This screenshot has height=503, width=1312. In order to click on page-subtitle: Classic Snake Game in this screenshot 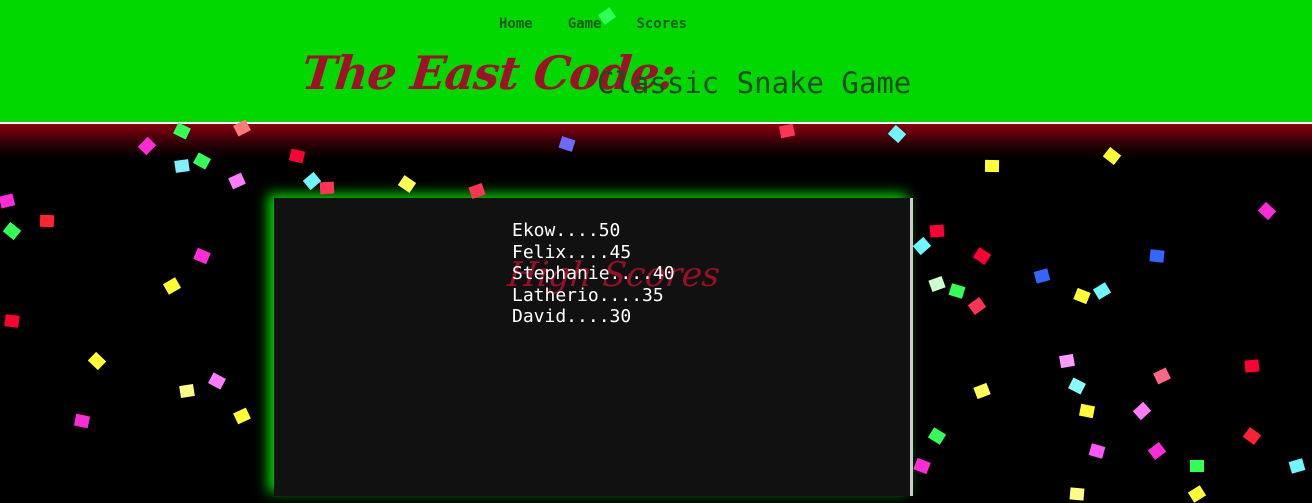, I will do `click(754, 83)`.